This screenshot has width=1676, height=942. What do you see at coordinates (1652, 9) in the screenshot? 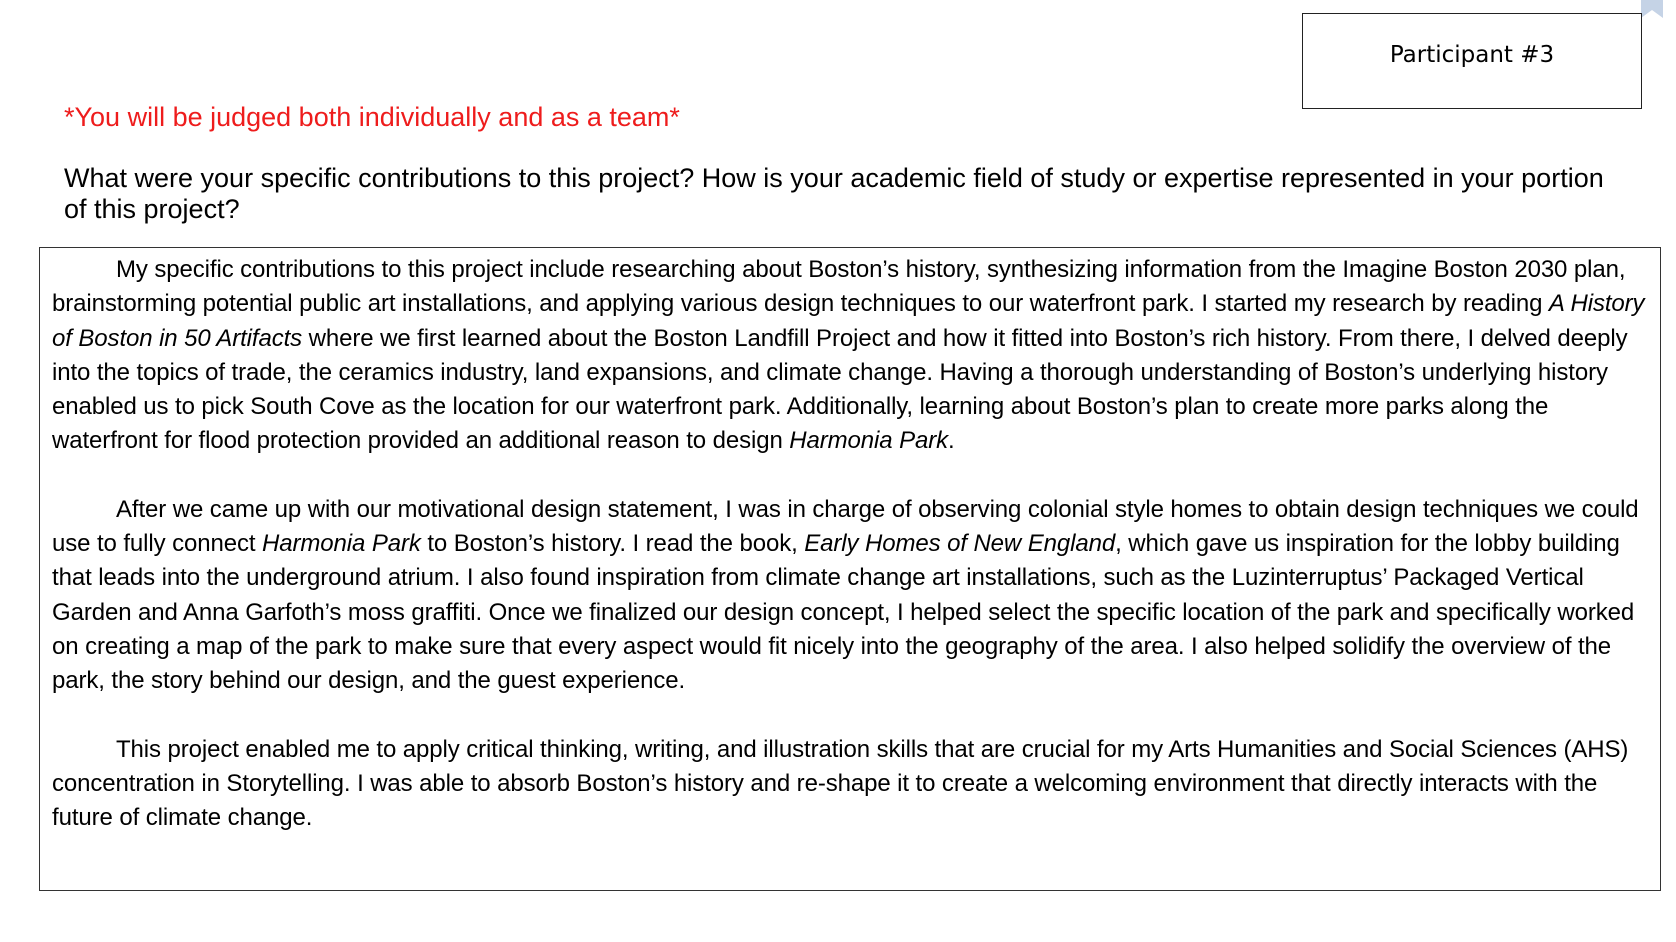
I see `bookmark-icon` at bounding box center [1652, 9].